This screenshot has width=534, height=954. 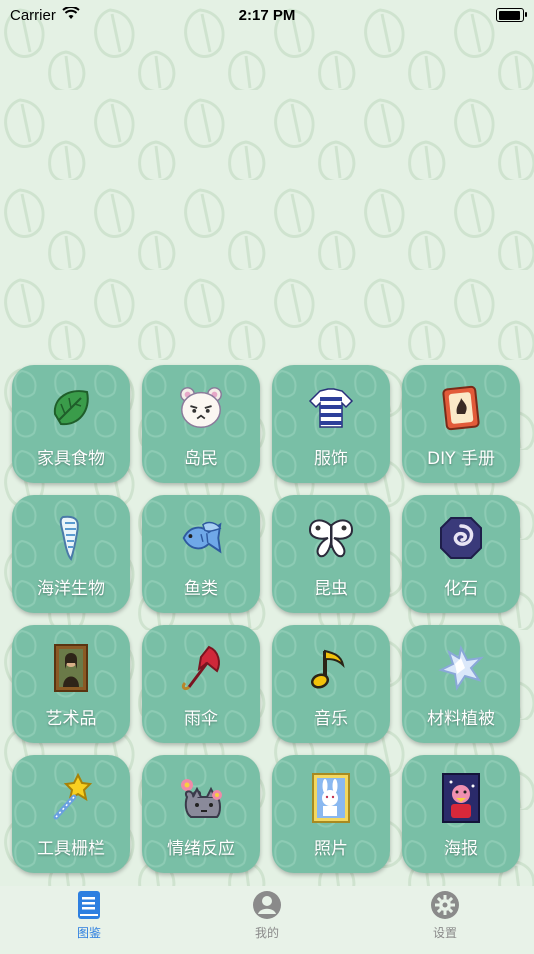 I want to click on music-note-icon, so click(x=331, y=668).